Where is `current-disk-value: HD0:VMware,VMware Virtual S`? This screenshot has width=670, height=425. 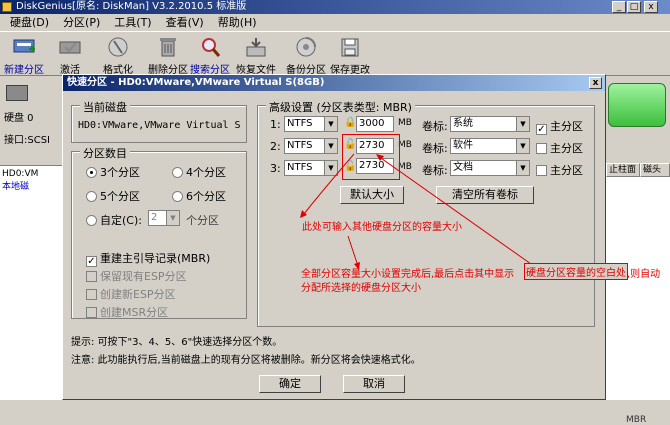
current-disk-value: HD0:VMware,VMware Virtual S is located at coordinates (159, 125).